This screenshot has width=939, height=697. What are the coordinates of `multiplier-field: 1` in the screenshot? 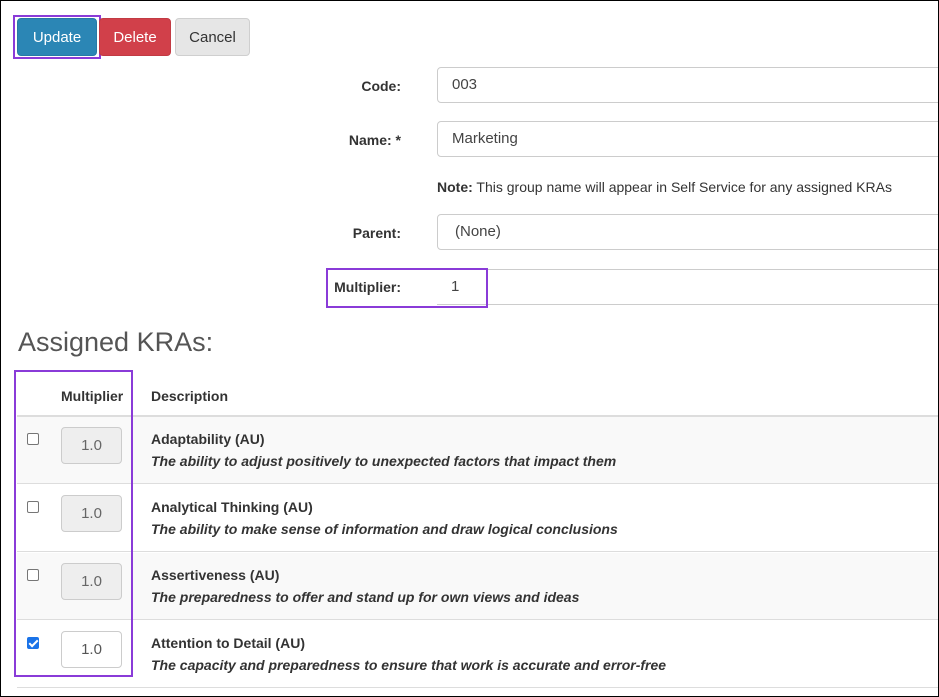 It's located at (687, 287).